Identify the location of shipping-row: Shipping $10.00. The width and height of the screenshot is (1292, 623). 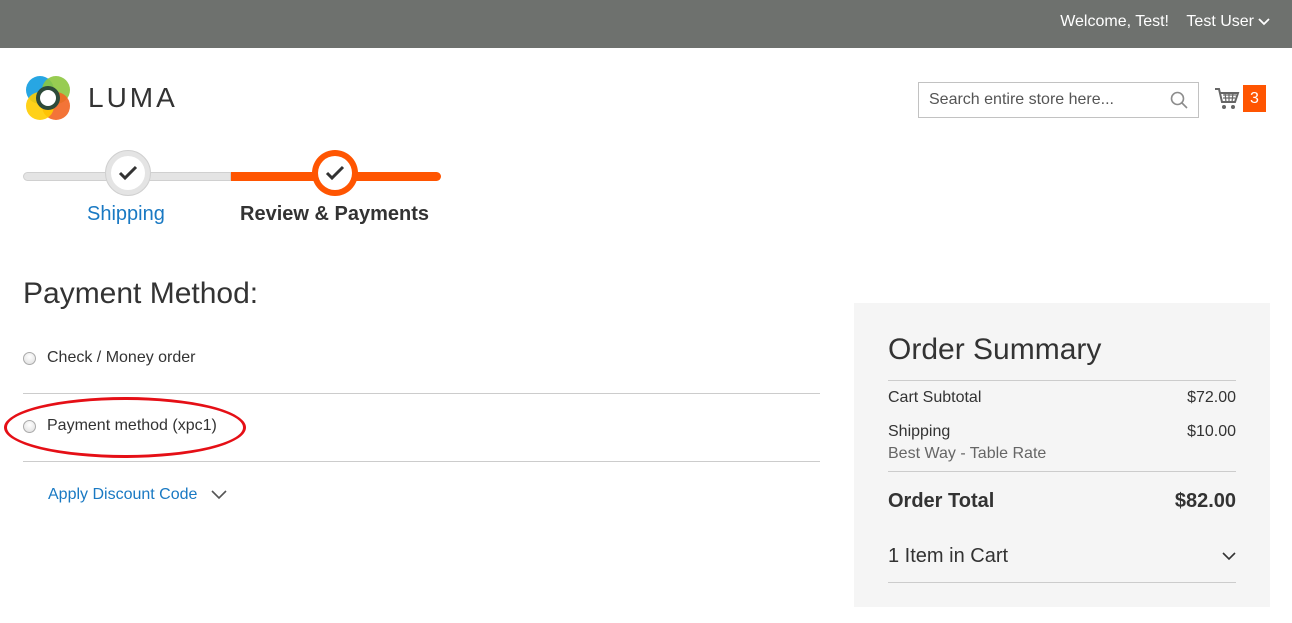
(1062, 432).